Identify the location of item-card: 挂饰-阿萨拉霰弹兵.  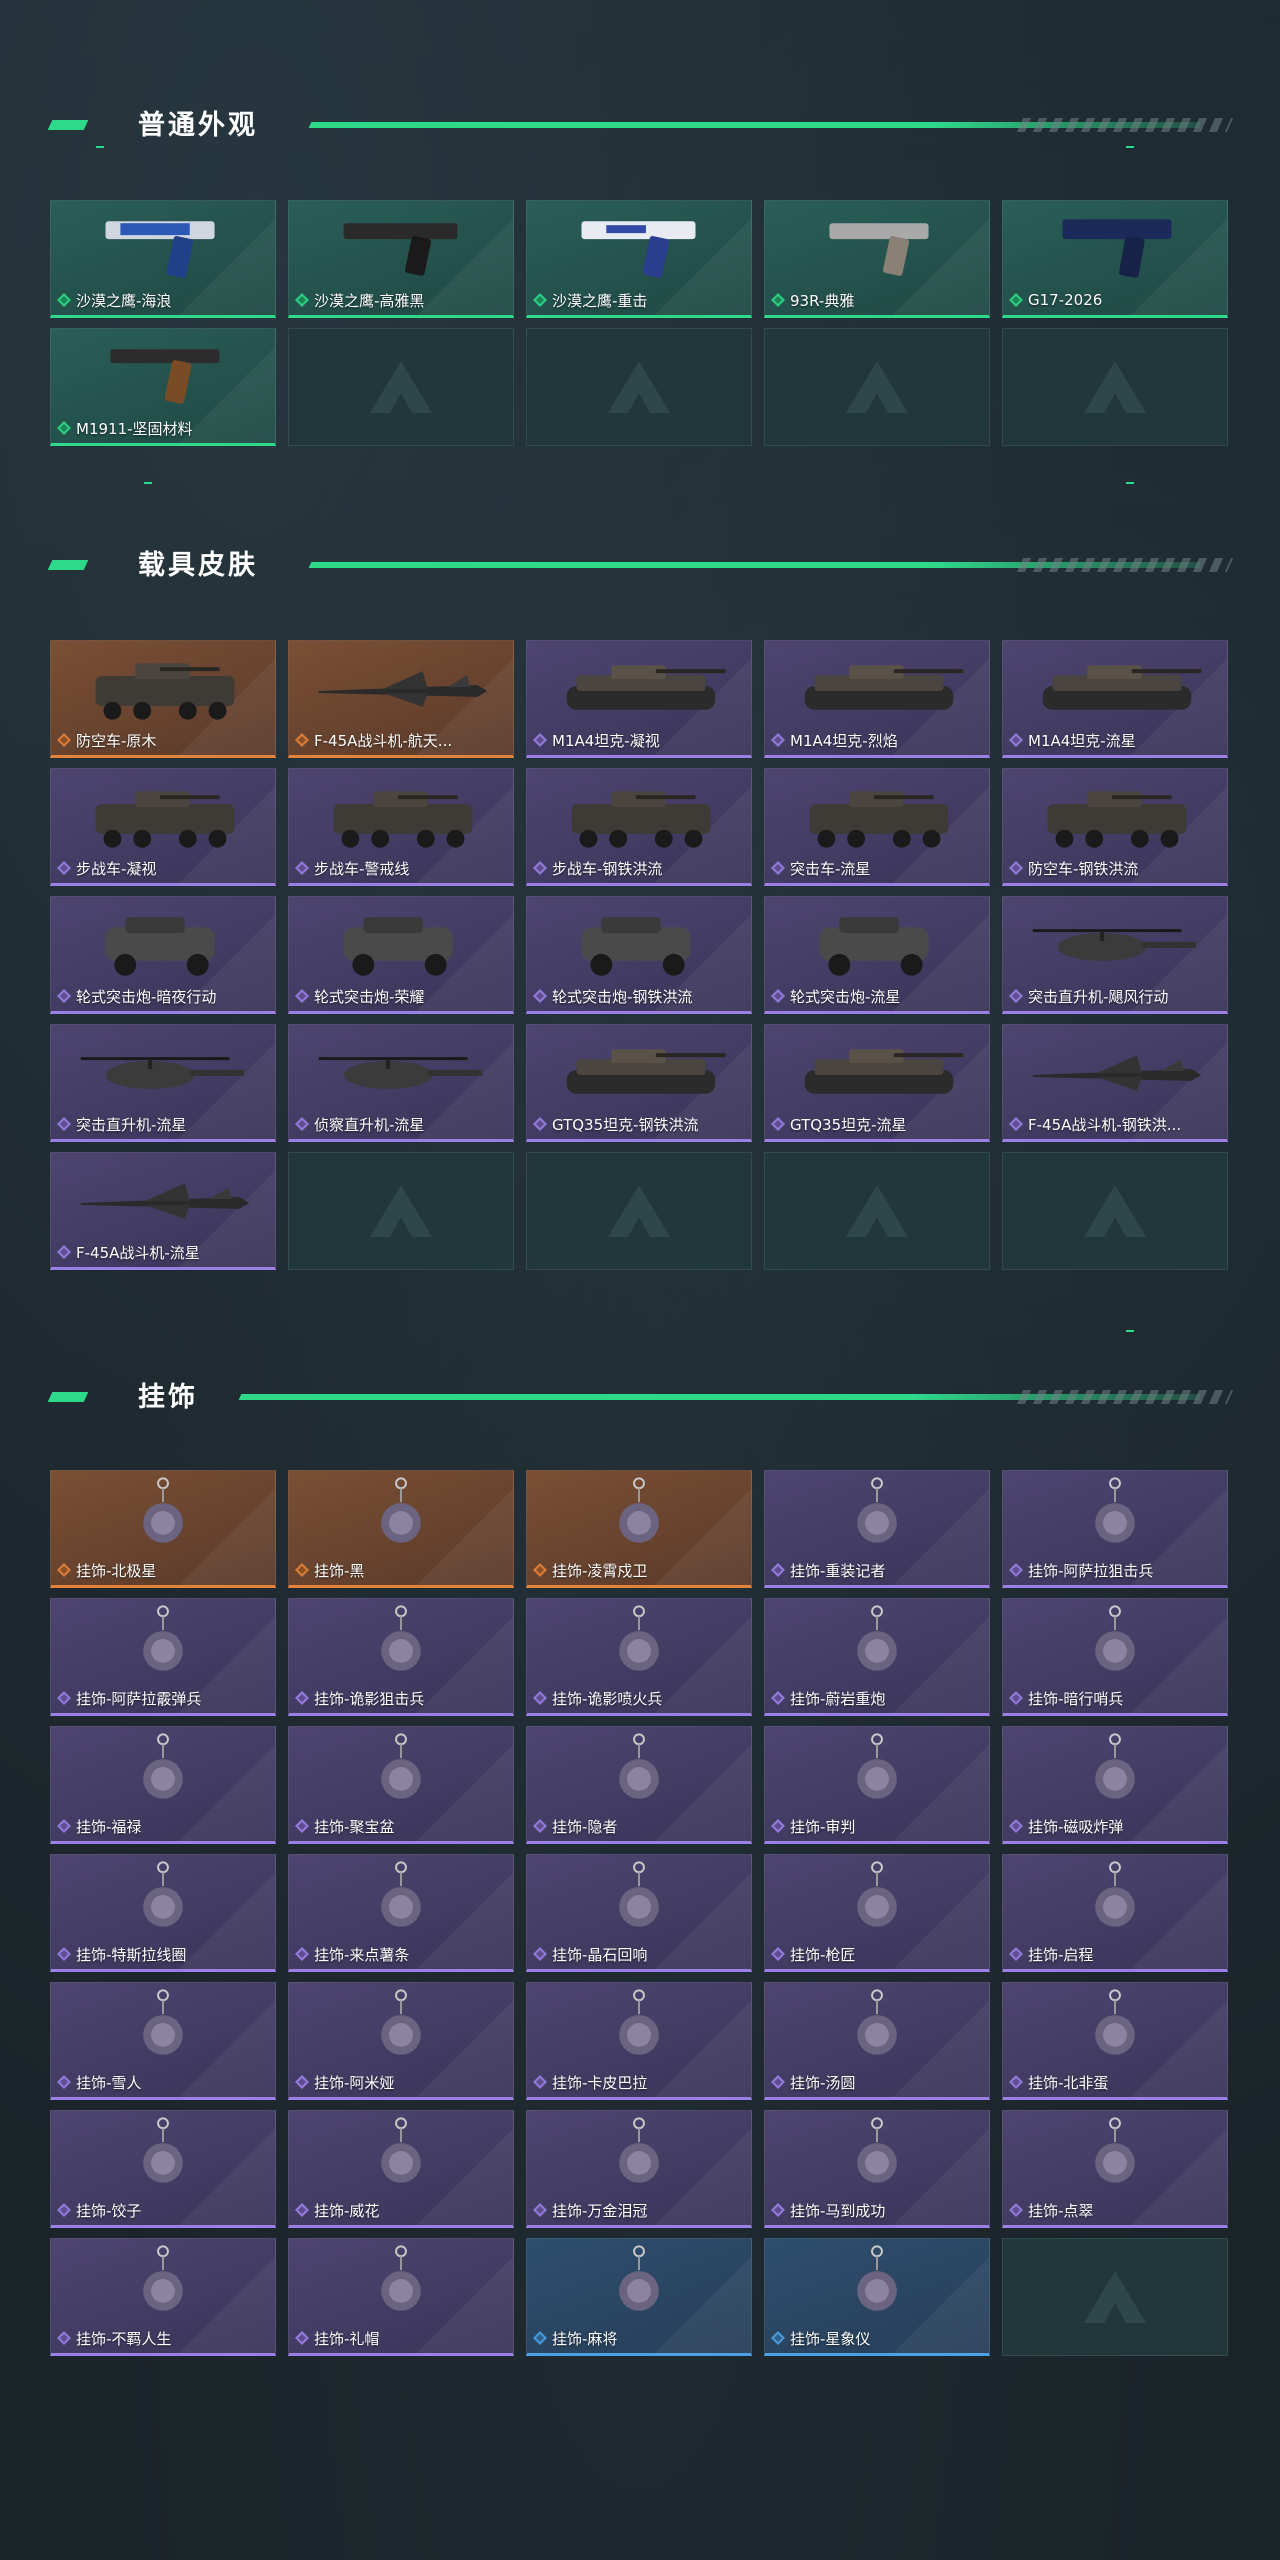
(163, 1657).